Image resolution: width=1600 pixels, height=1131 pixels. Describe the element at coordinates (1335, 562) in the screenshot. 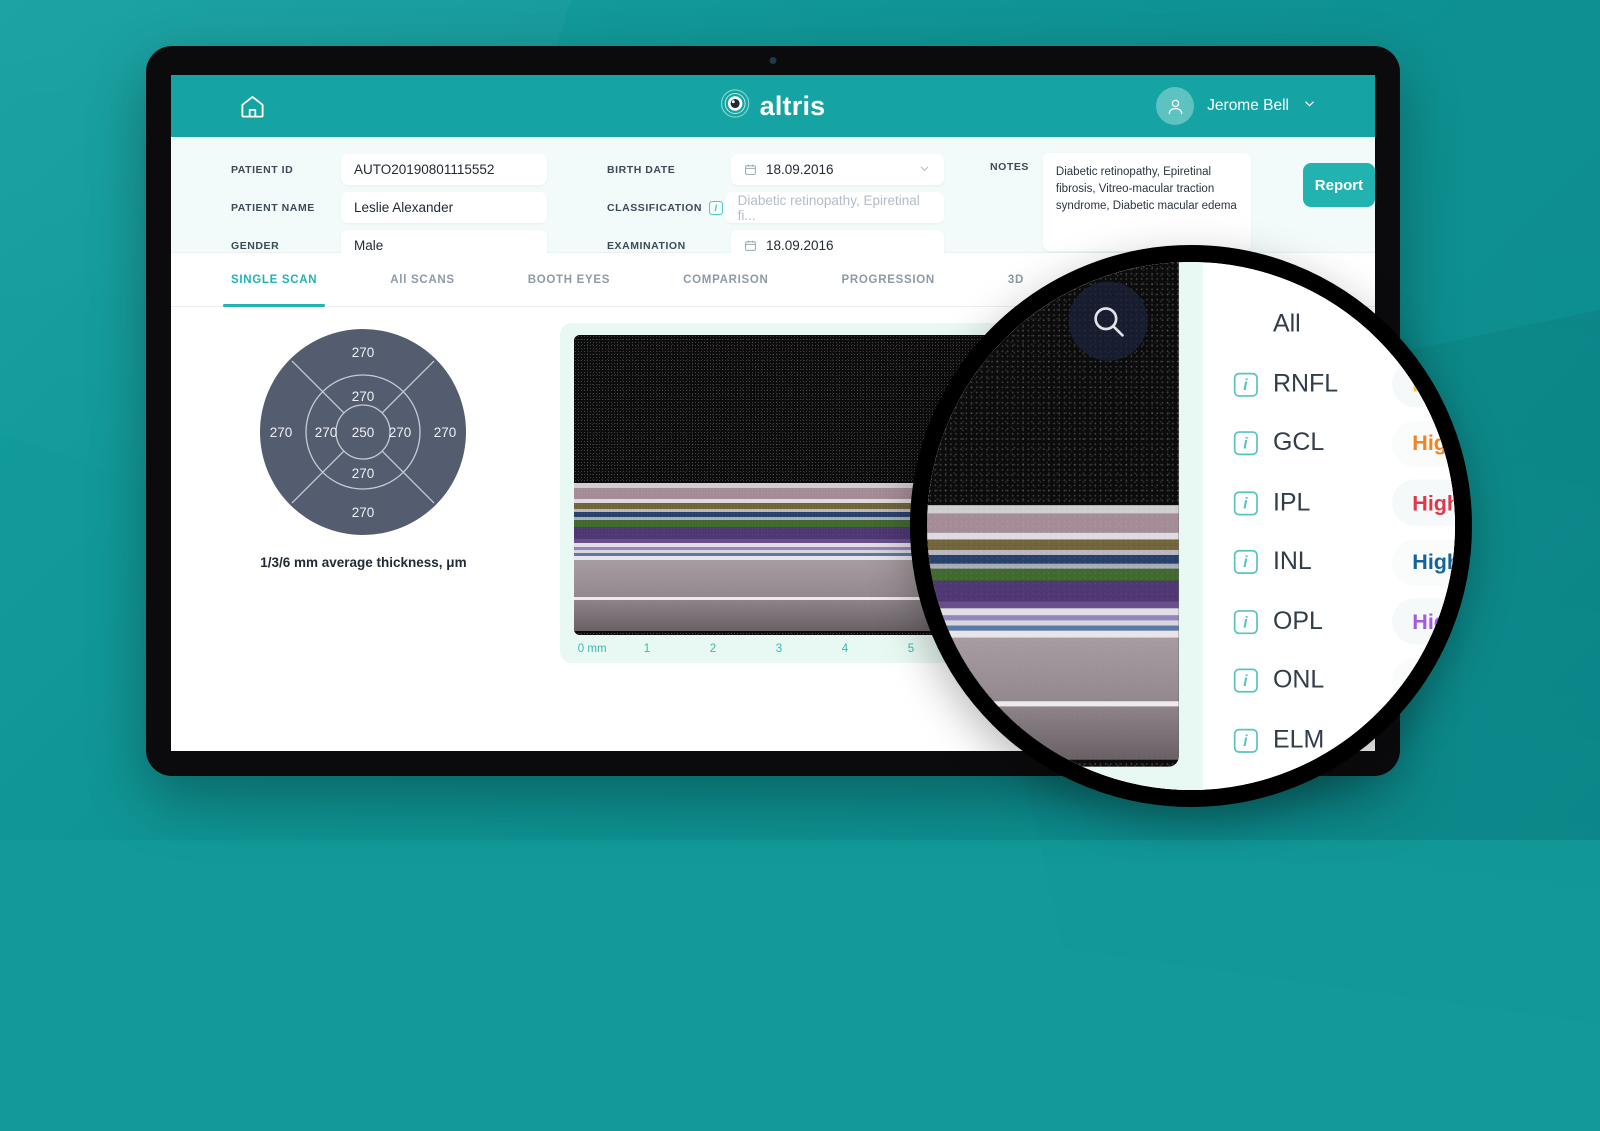

I see `layer-row: i INL Highlight` at that location.